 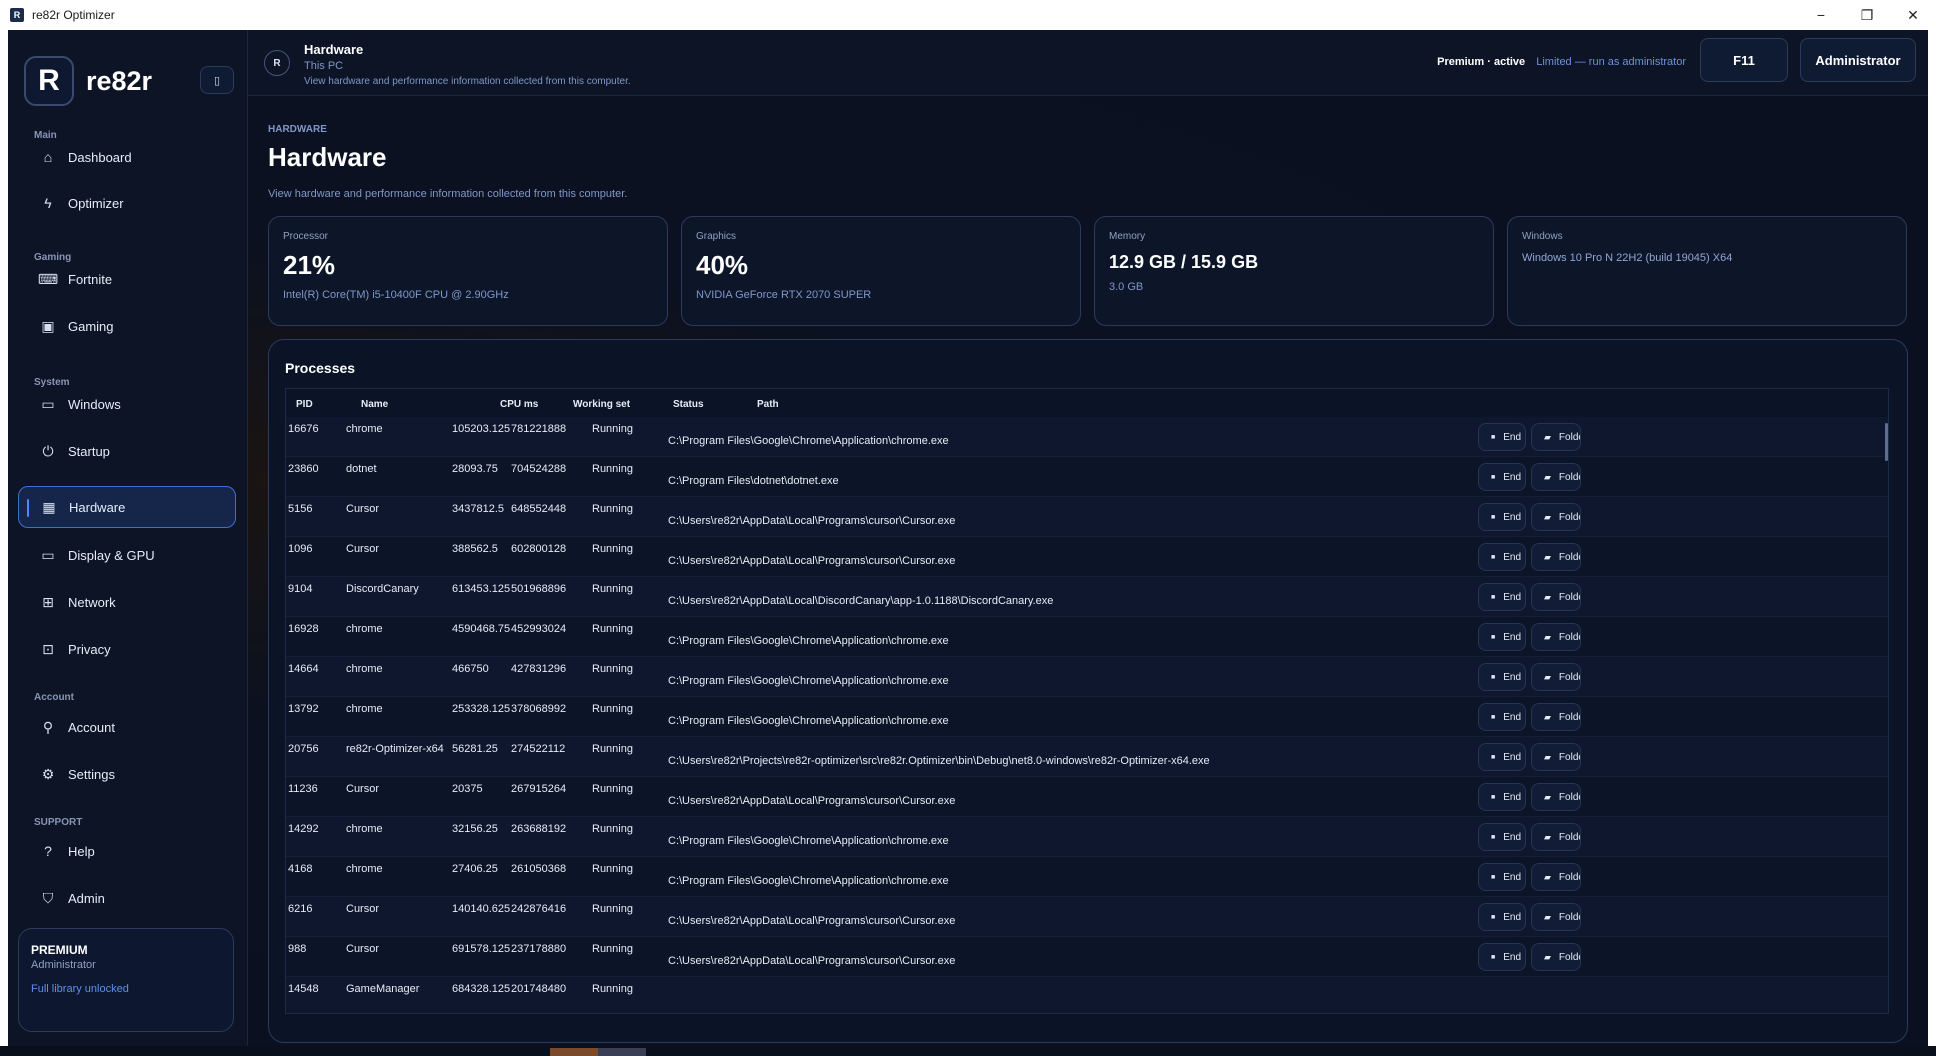 I want to click on gamepad-icon: ⌨, so click(x=48, y=278).